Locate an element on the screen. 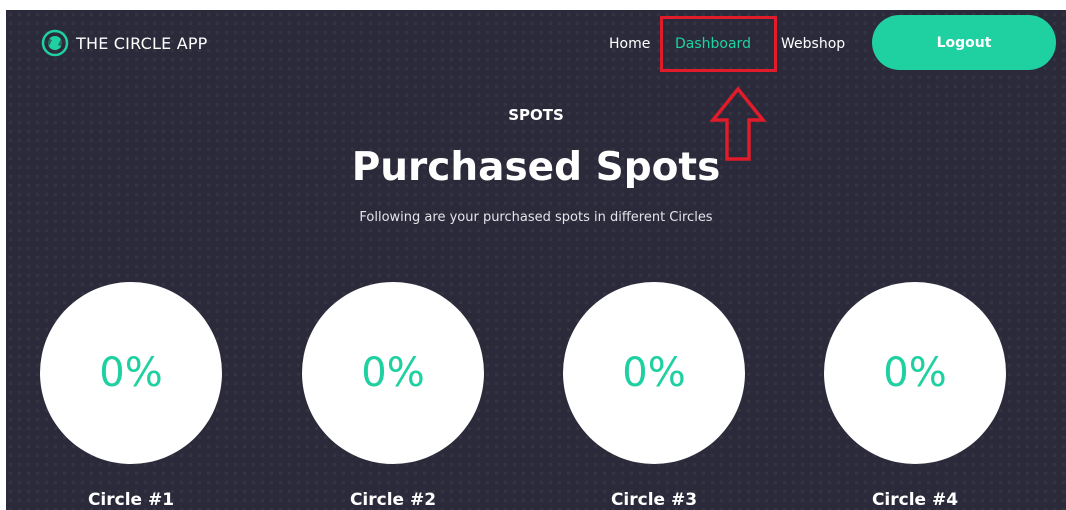  circle-app-logo-icon is located at coordinates (55, 43).